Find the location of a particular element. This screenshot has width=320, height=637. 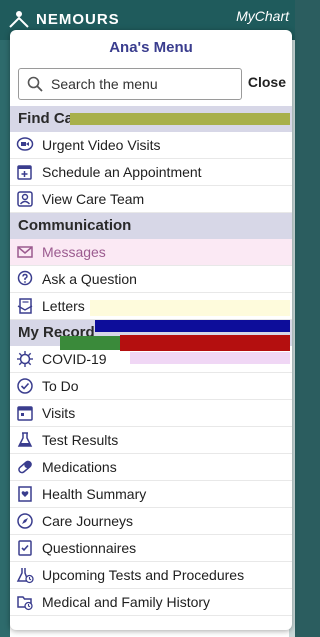

menu-item-label: Care Journeys is located at coordinates (88, 521).